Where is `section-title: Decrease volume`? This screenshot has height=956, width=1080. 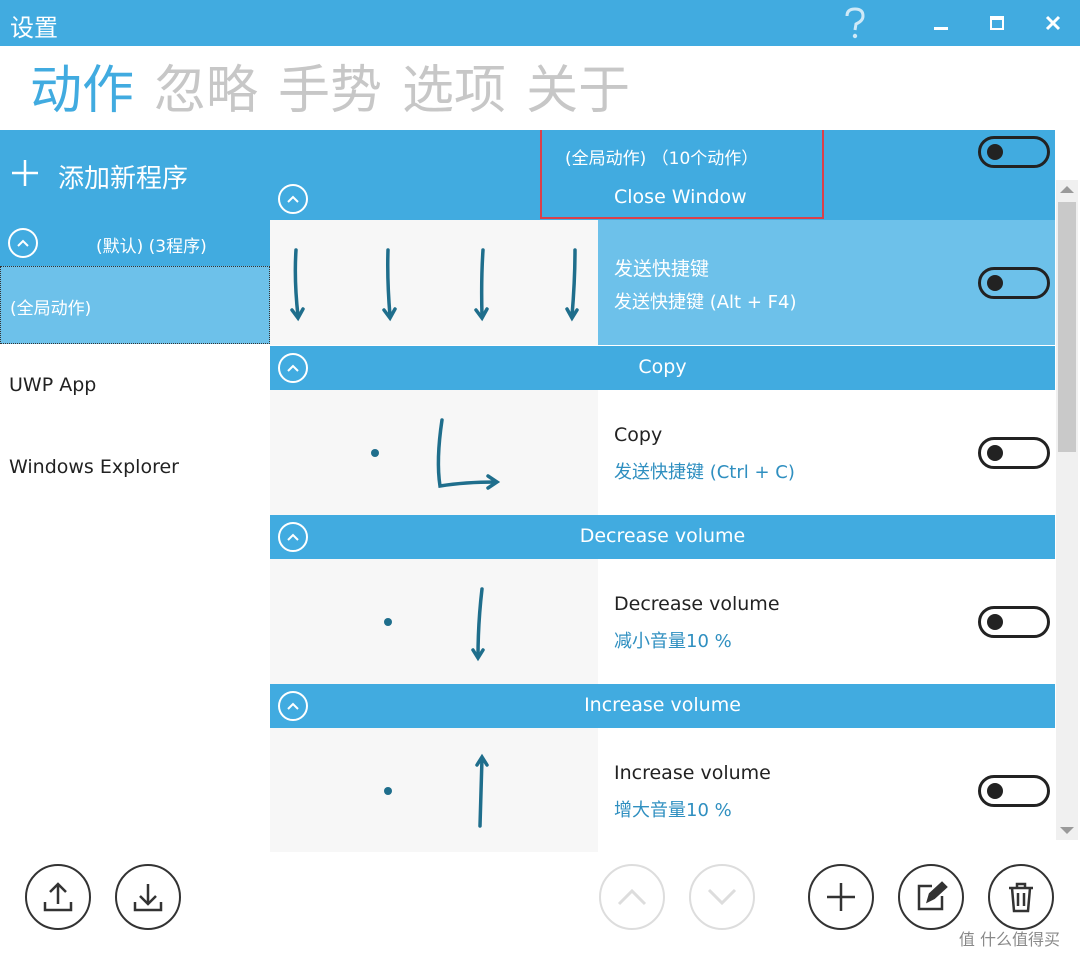
section-title: Decrease volume is located at coordinates (662, 536).